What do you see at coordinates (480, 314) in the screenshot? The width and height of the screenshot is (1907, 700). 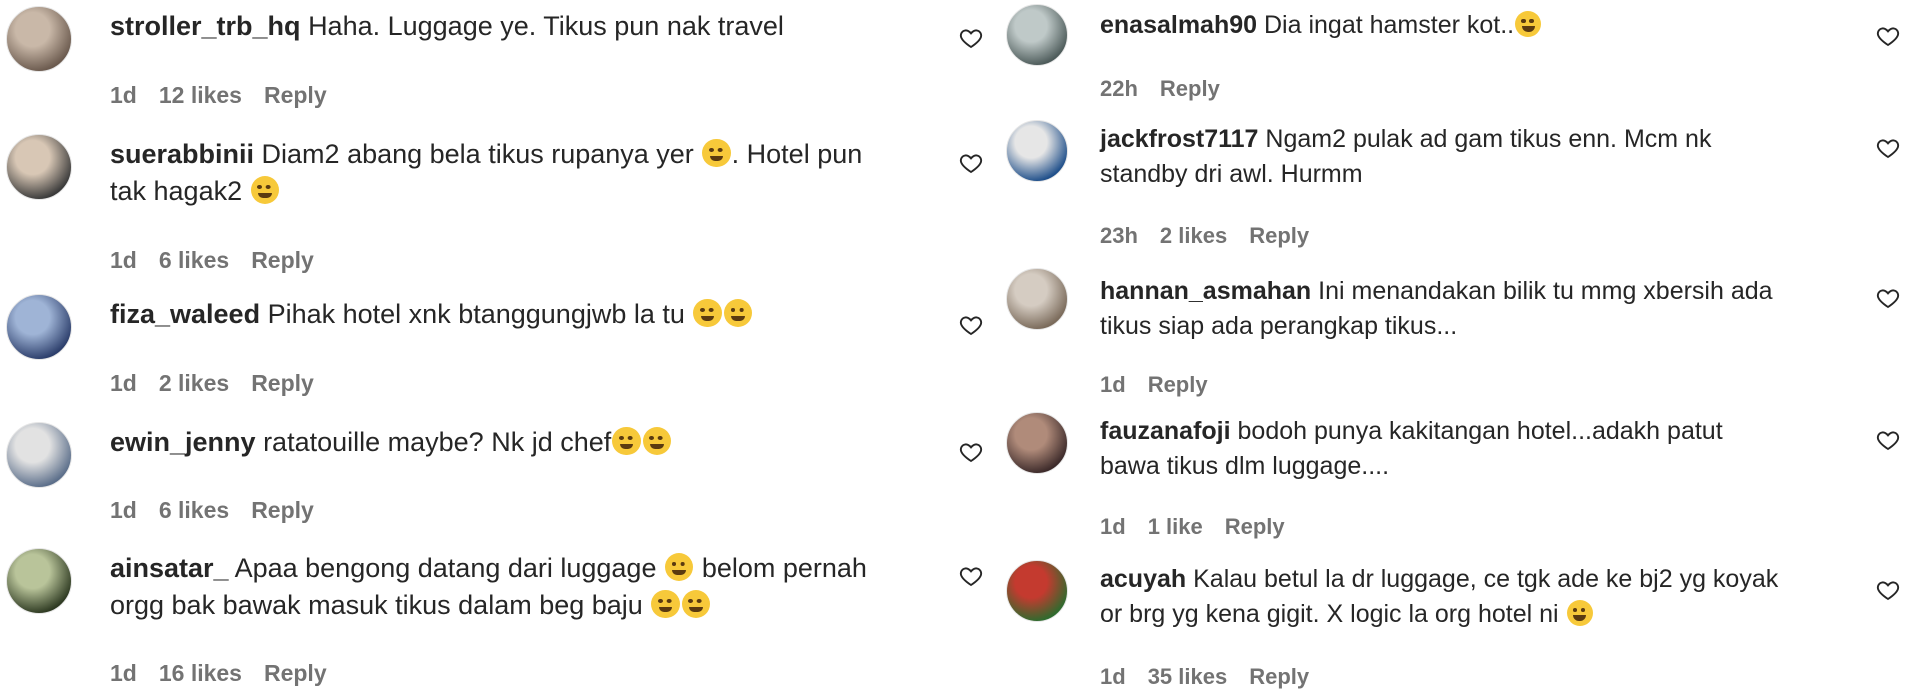 I see `comment-body: Pihak hotel xnk btanggungjwb la tu` at bounding box center [480, 314].